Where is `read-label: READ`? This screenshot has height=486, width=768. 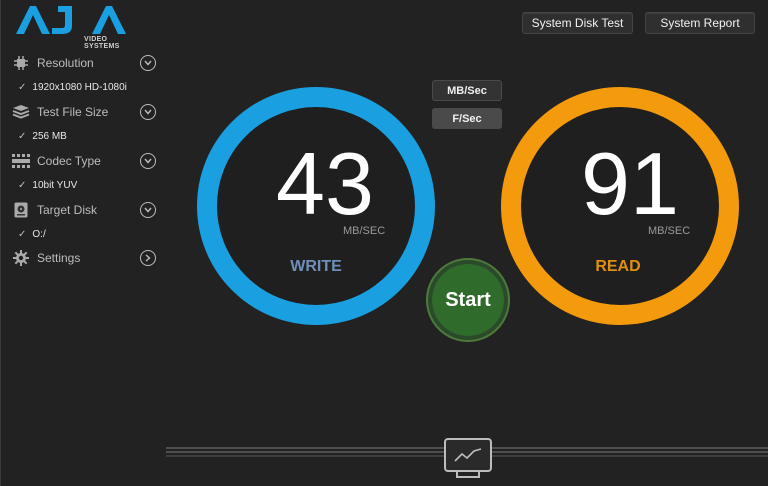
read-label: READ is located at coordinates (618, 266).